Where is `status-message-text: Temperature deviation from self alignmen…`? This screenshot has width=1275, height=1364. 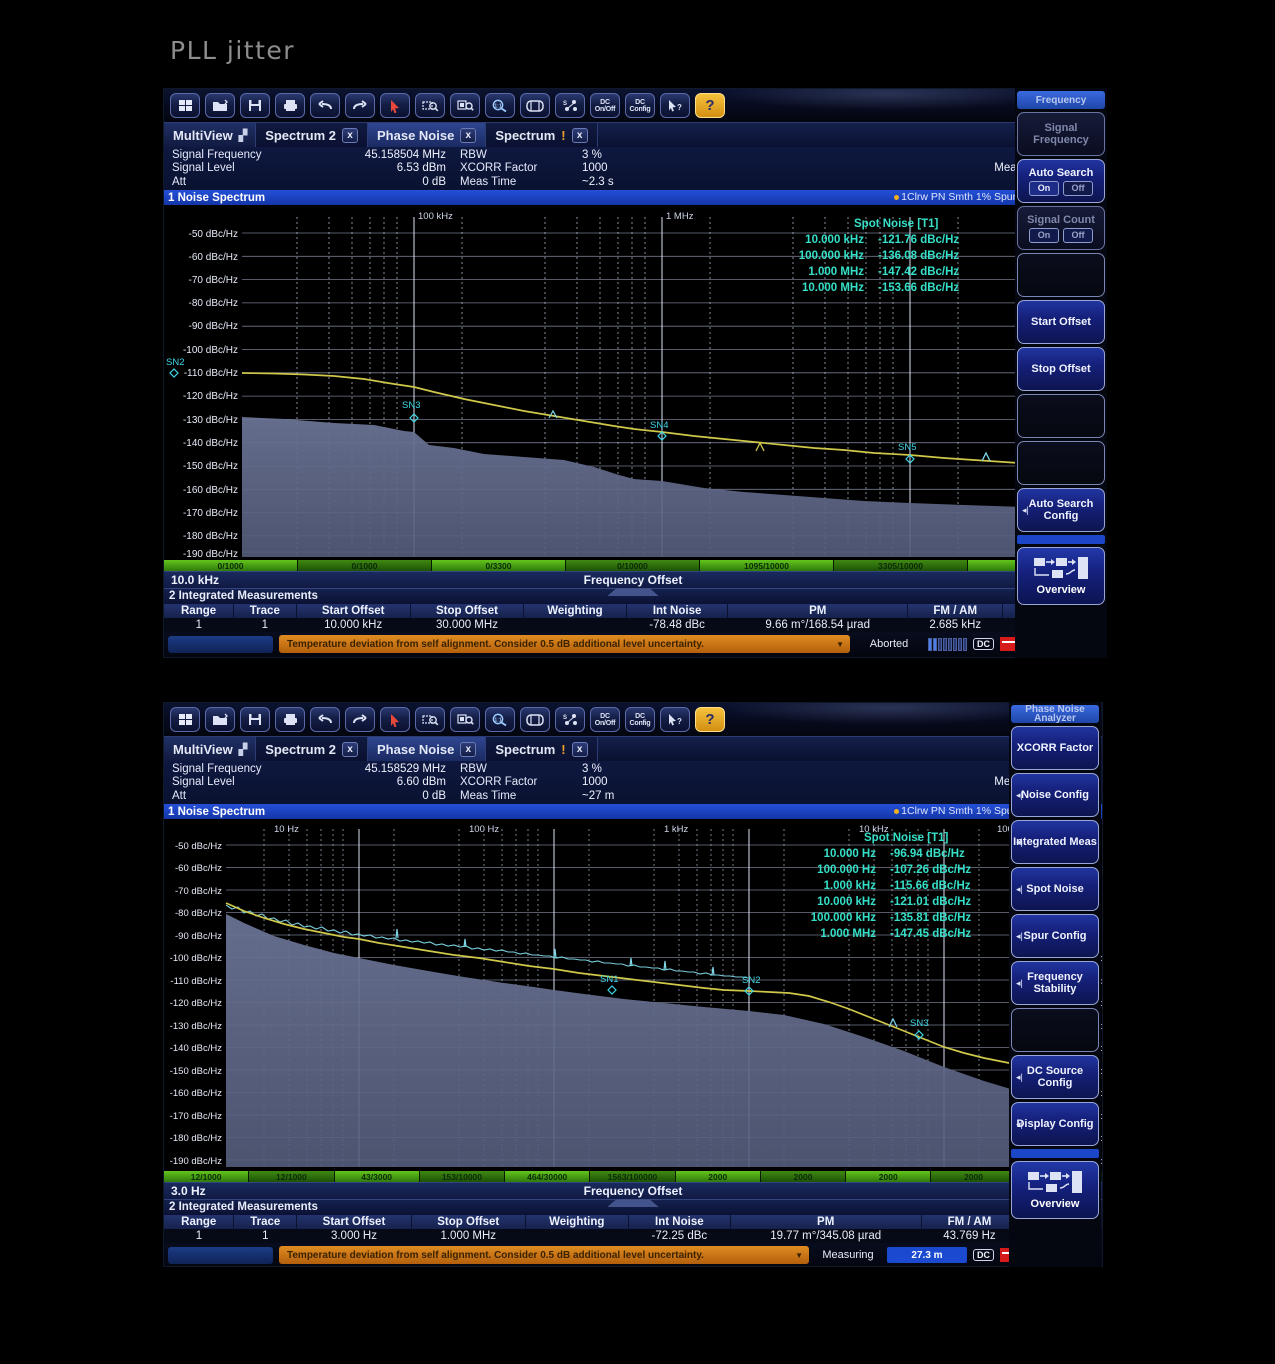 status-message-text: Temperature deviation from self alignmen… is located at coordinates (495, 644).